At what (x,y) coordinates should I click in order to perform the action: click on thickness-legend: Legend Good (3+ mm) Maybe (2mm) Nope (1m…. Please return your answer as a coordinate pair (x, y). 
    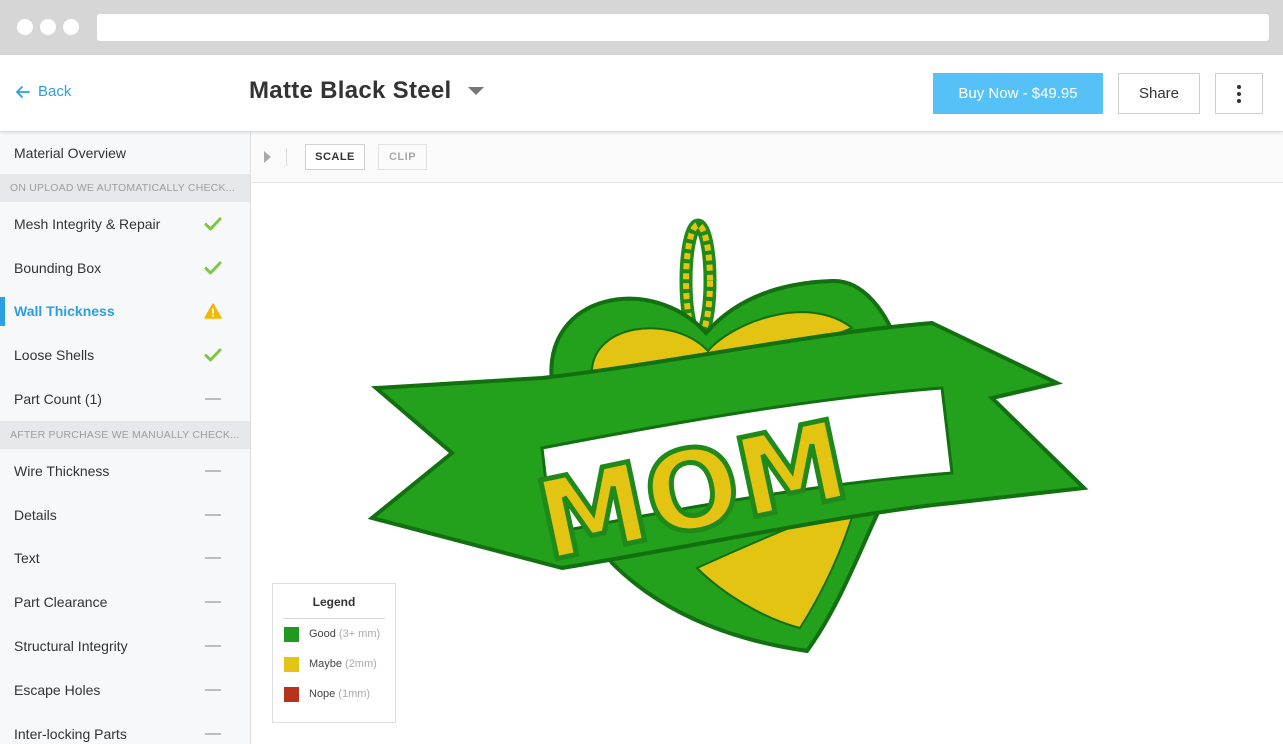
    Looking at the image, I should click on (334, 653).